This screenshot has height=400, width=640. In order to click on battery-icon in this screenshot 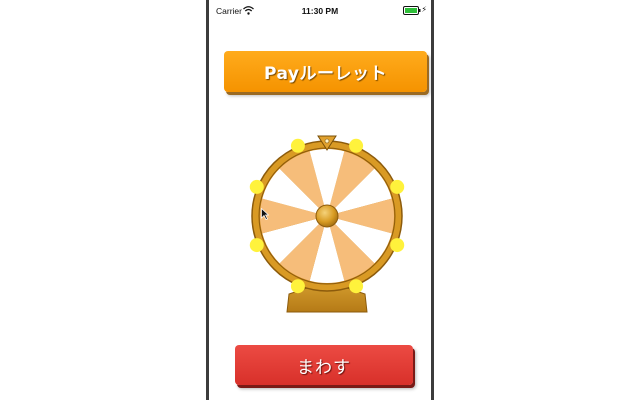, I will do `click(412, 10)`.